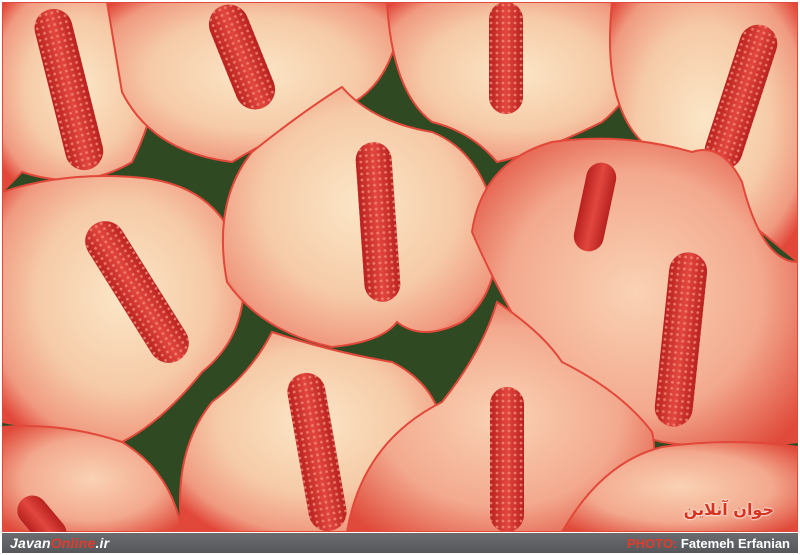 Image resolution: width=800 pixels, height=555 pixels. I want to click on footer-bar: JavanOnline.ir PHOTO: Fatemeh Erfanian, so click(400, 543).